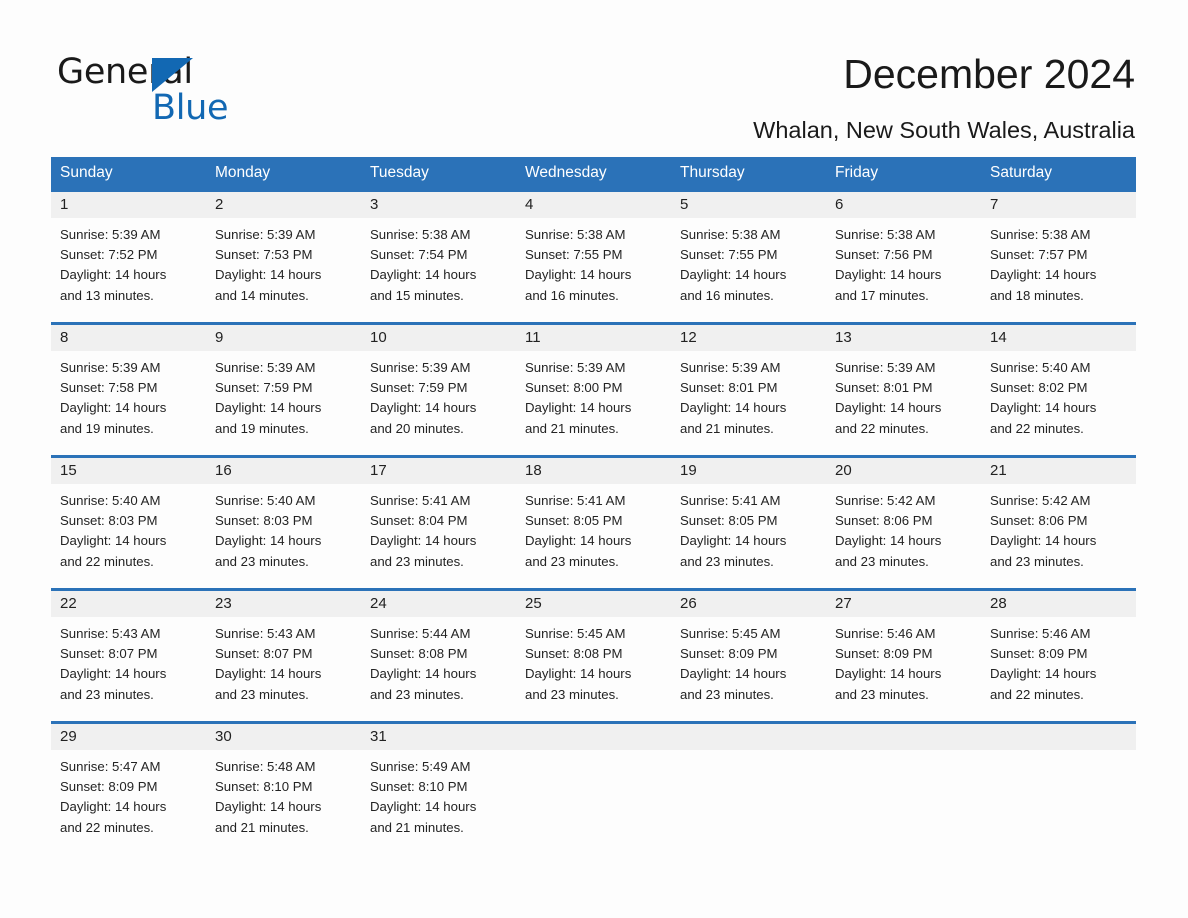  Describe the element at coordinates (107, 295) in the screenshot. I see `day-daylight-line2-text: and 13 minutes.` at that location.